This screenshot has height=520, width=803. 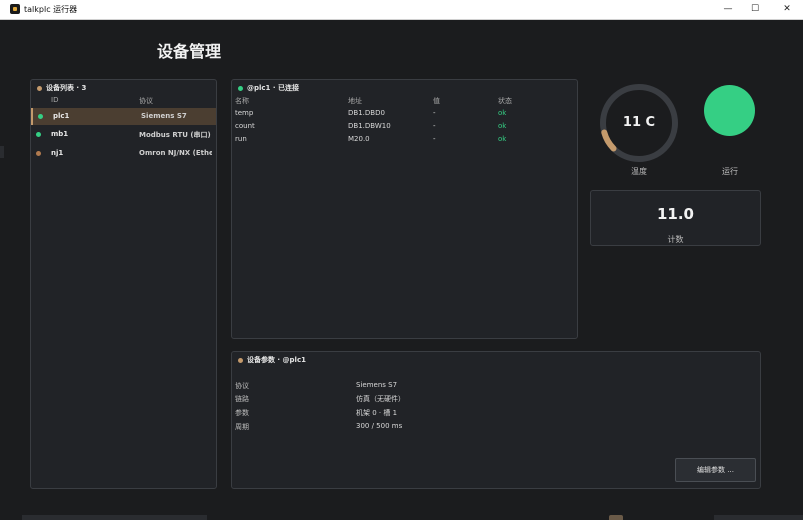 What do you see at coordinates (242, 427) in the screenshot?
I see `param-key: 周期` at bounding box center [242, 427].